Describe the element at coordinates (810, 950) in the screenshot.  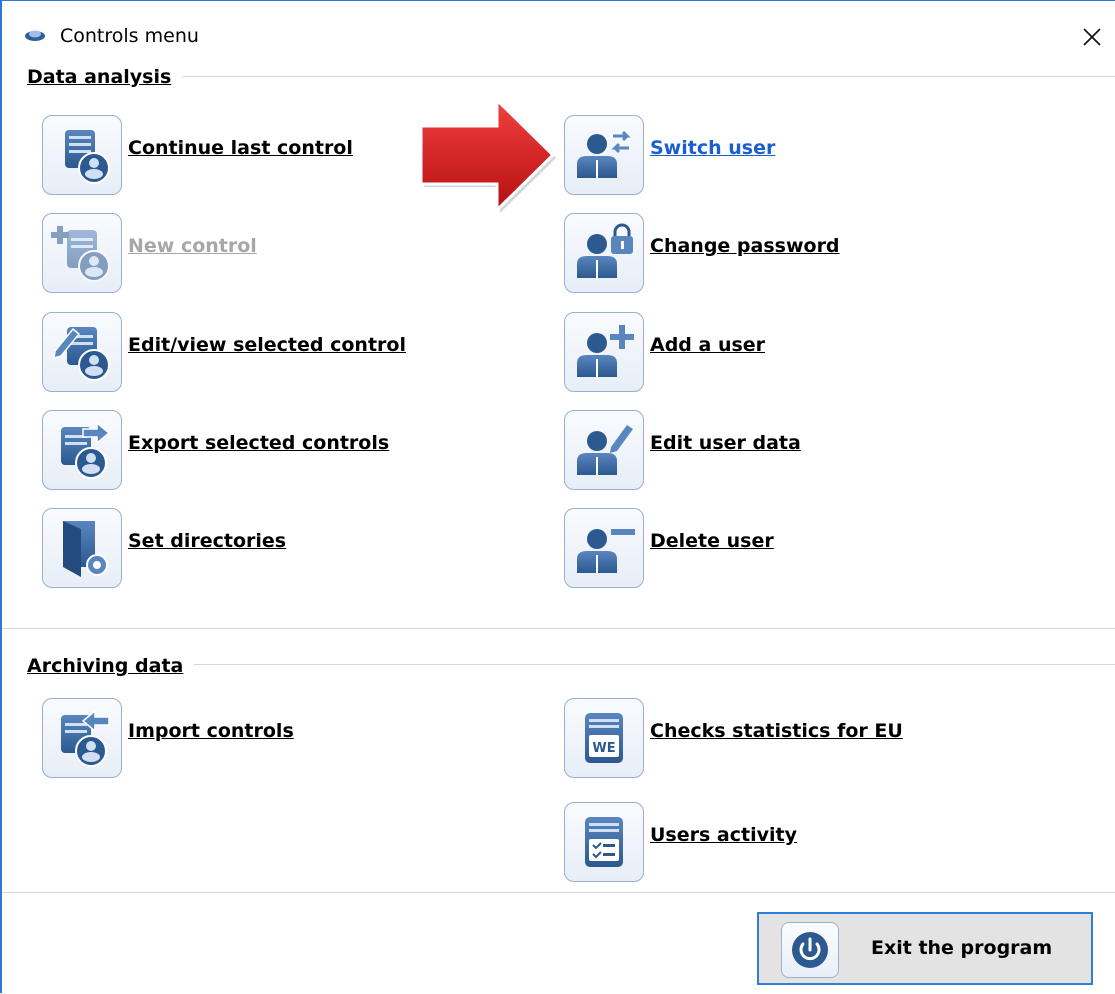
I see `power-icon` at that location.